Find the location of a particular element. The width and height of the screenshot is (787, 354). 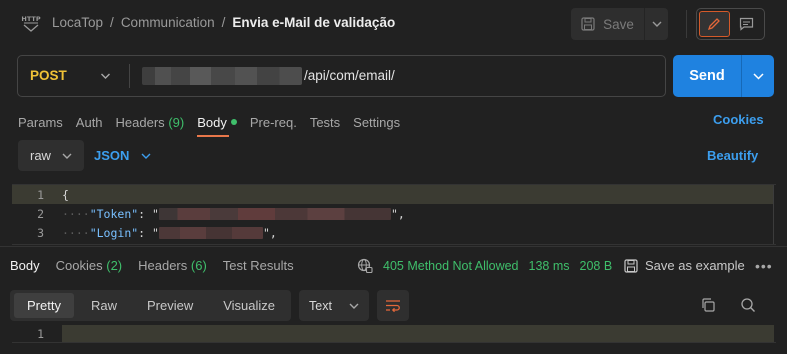

response-size: 208 B is located at coordinates (596, 266).